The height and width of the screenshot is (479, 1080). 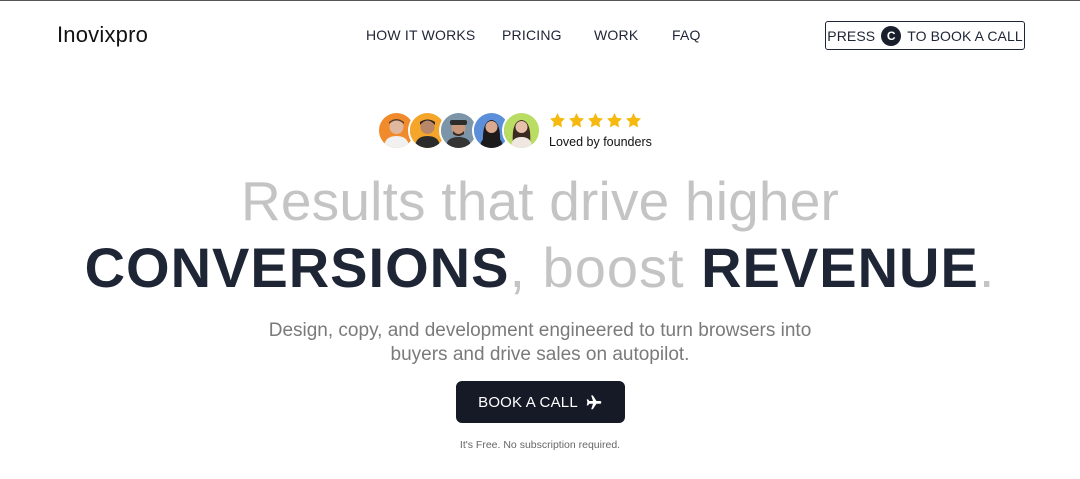 I want to click on nav-faq: FAQ, so click(x=686, y=35).